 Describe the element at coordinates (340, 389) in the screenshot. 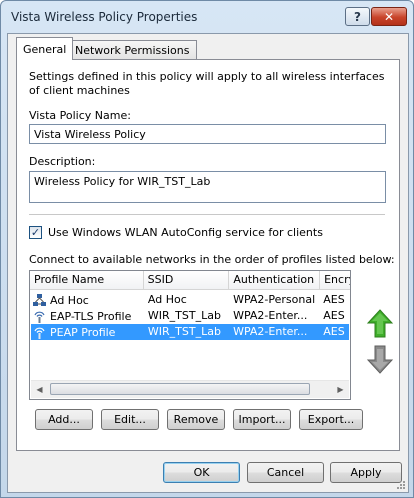

I see `scroll-right-icon: ▶` at that location.